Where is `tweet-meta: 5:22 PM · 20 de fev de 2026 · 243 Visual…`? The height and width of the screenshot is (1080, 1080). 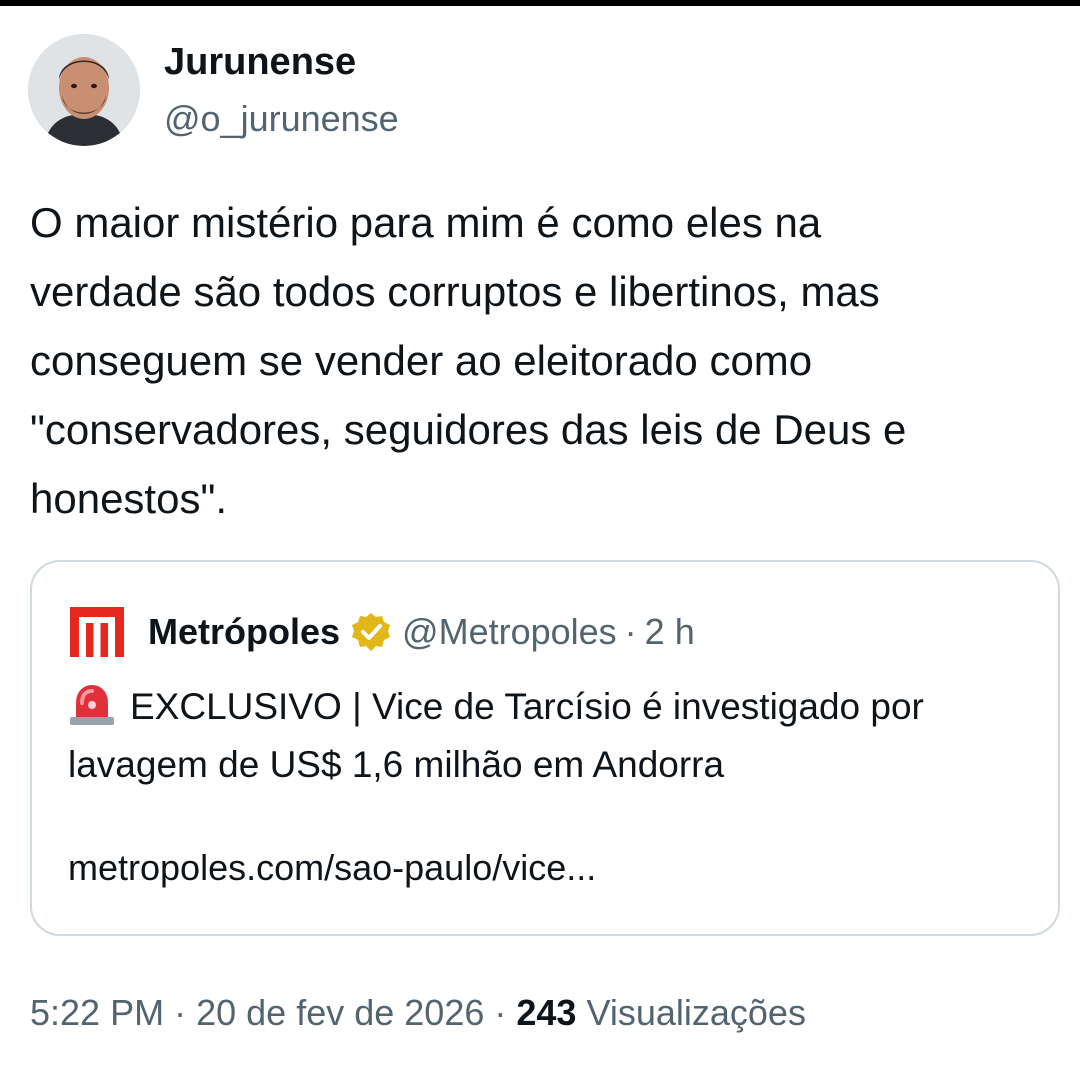 tweet-meta: 5:22 PM · 20 de fev de 2026 · 243 Visual… is located at coordinates (418, 1013).